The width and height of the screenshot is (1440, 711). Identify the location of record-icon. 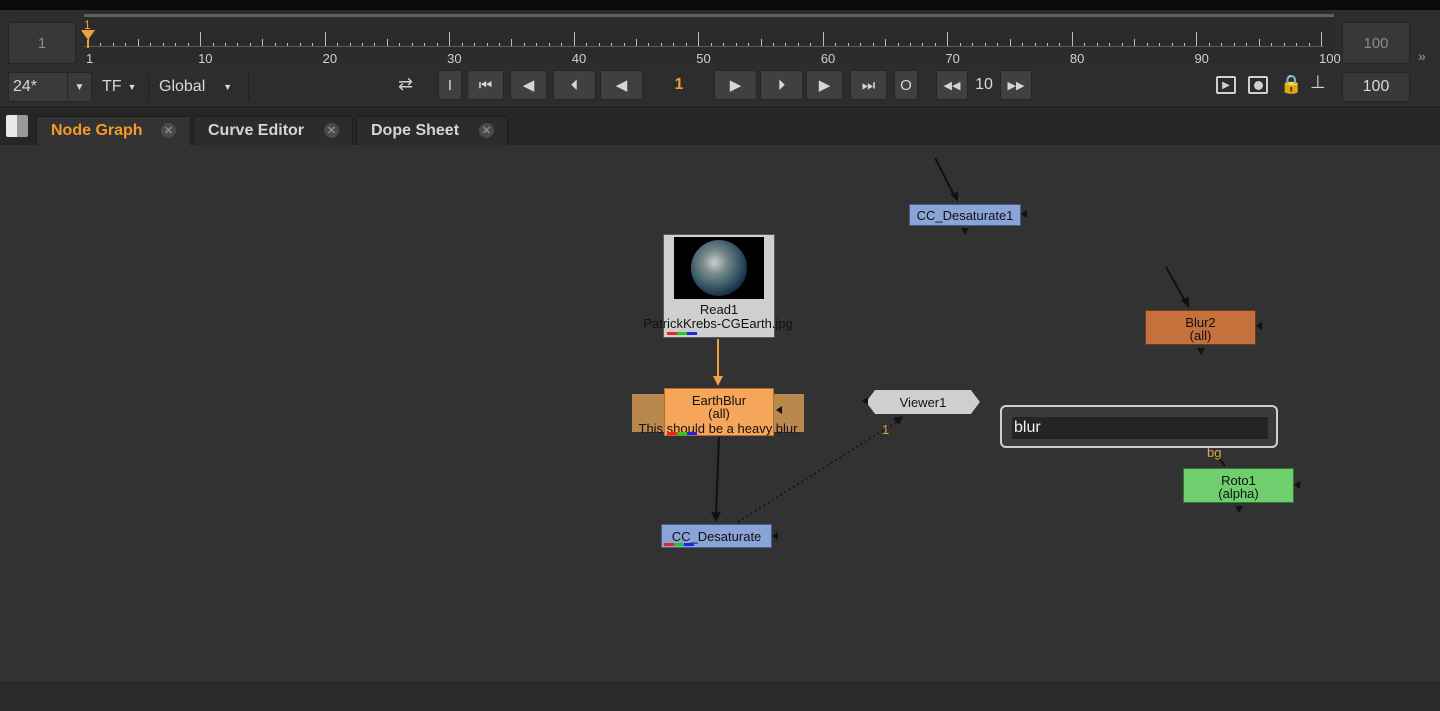
(1258, 85).